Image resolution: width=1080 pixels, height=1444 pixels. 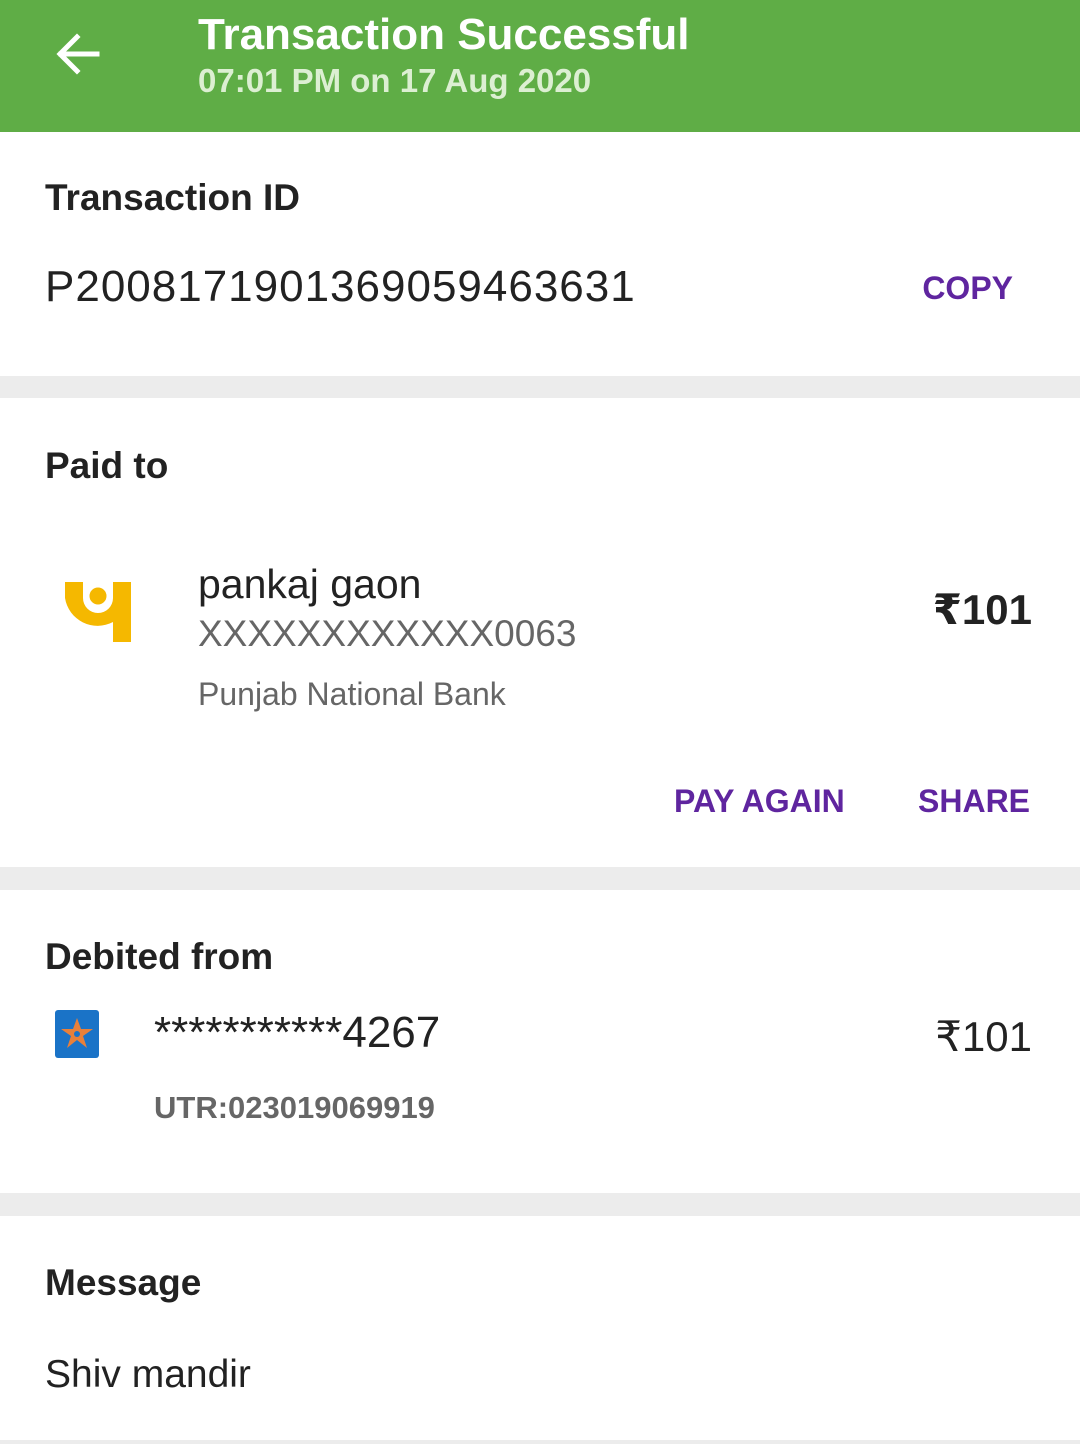 I want to click on debited-from-label: Debited from, so click(x=159, y=956).